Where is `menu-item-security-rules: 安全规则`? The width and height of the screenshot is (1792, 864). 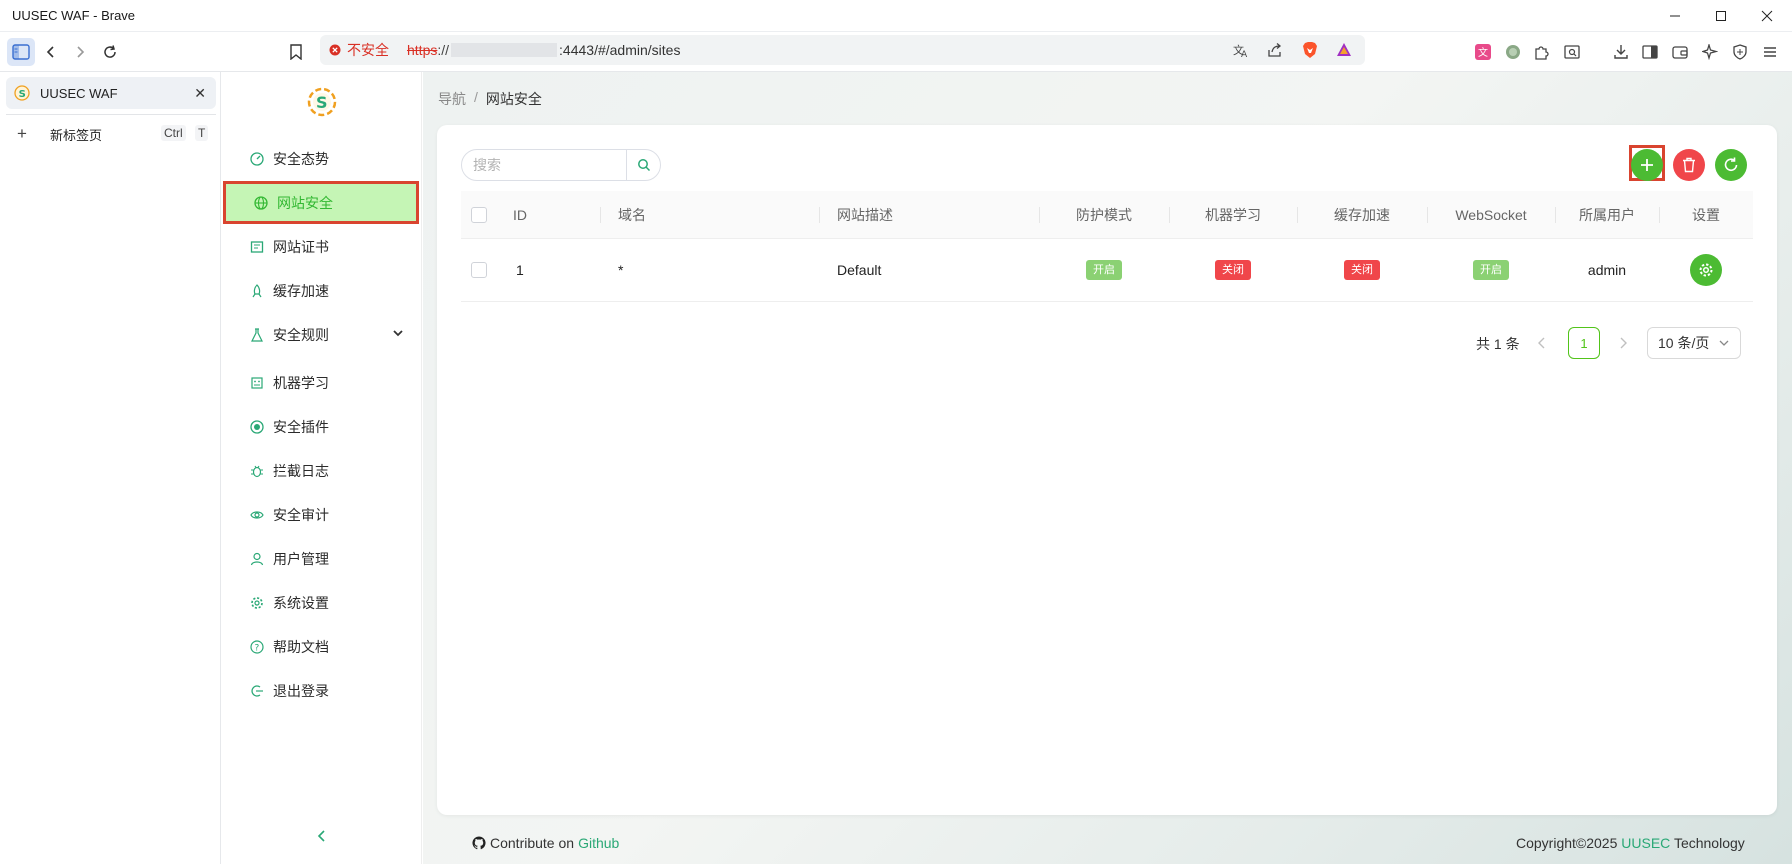
menu-item-security-rules: 安全规则 is located at coordinates (321, 335).